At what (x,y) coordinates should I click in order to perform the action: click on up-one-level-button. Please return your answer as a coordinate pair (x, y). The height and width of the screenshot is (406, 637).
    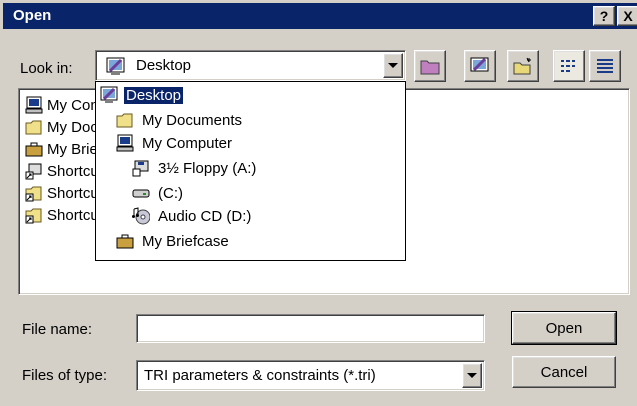
    Looking at the image, I should click on (430, 66).